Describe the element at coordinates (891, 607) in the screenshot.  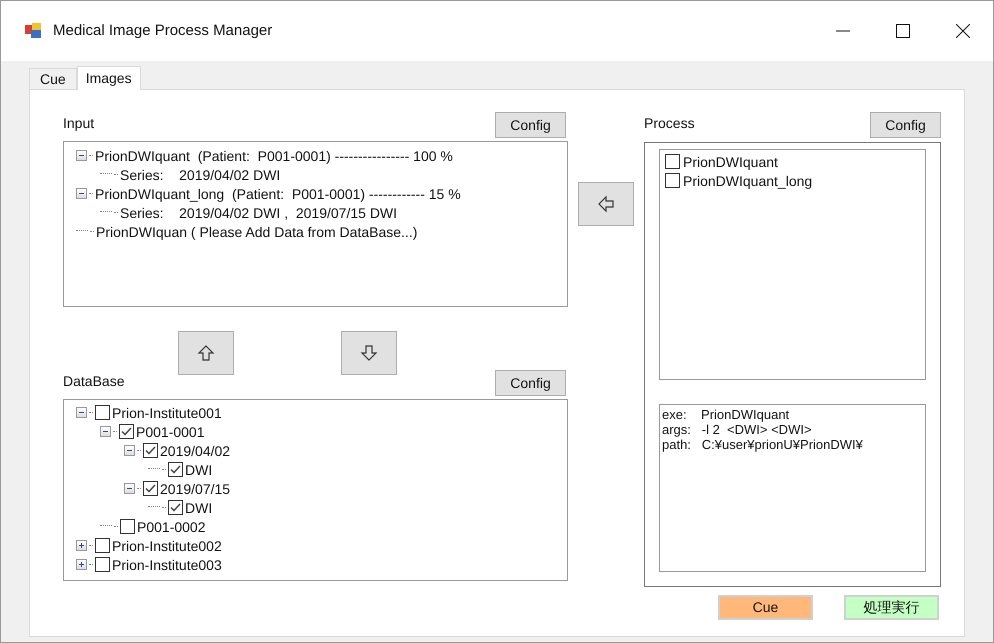
I see `action-button: 処理実行` at that location.